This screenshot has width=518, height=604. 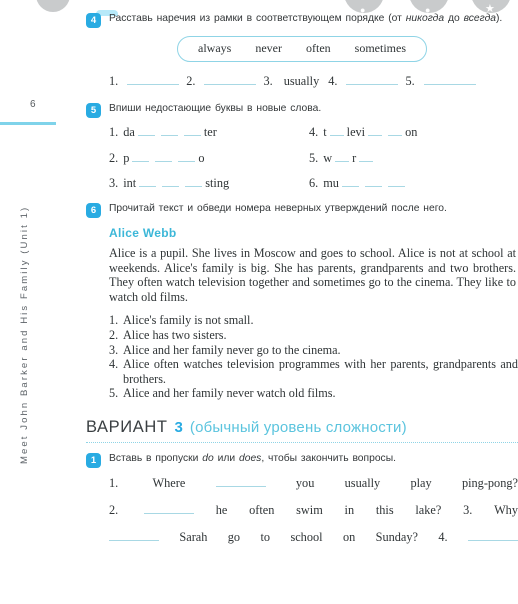 What do you see at coordinates (191, 80) in the screenshot?
I see `answer-number: 2.` at bounding box center [191, 80].